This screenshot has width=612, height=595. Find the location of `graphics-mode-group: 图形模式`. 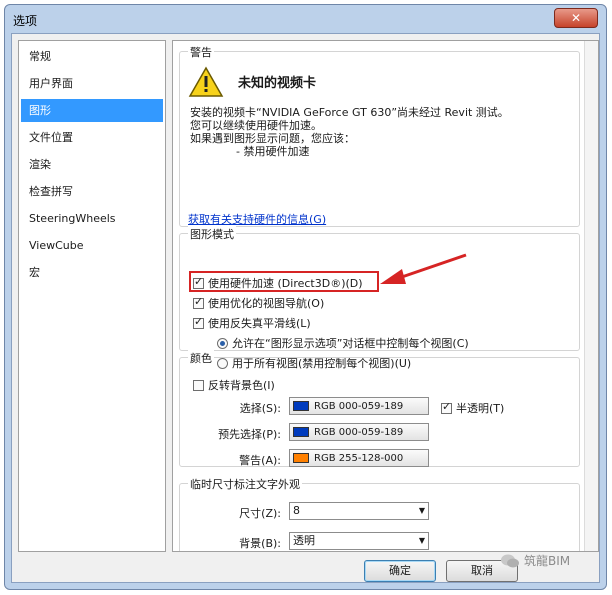

graphics-mode-group: 图形模式 is located at coordinates (379, 288).